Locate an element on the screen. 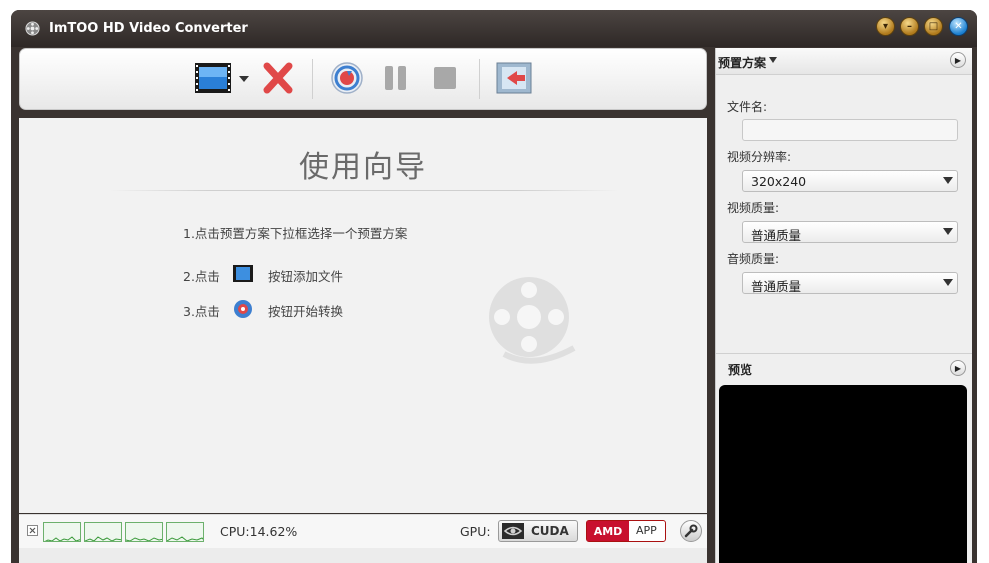 The width and height of the screenshot is (989, 563). menu-button: ▾ is located at coordinates (885, 26).